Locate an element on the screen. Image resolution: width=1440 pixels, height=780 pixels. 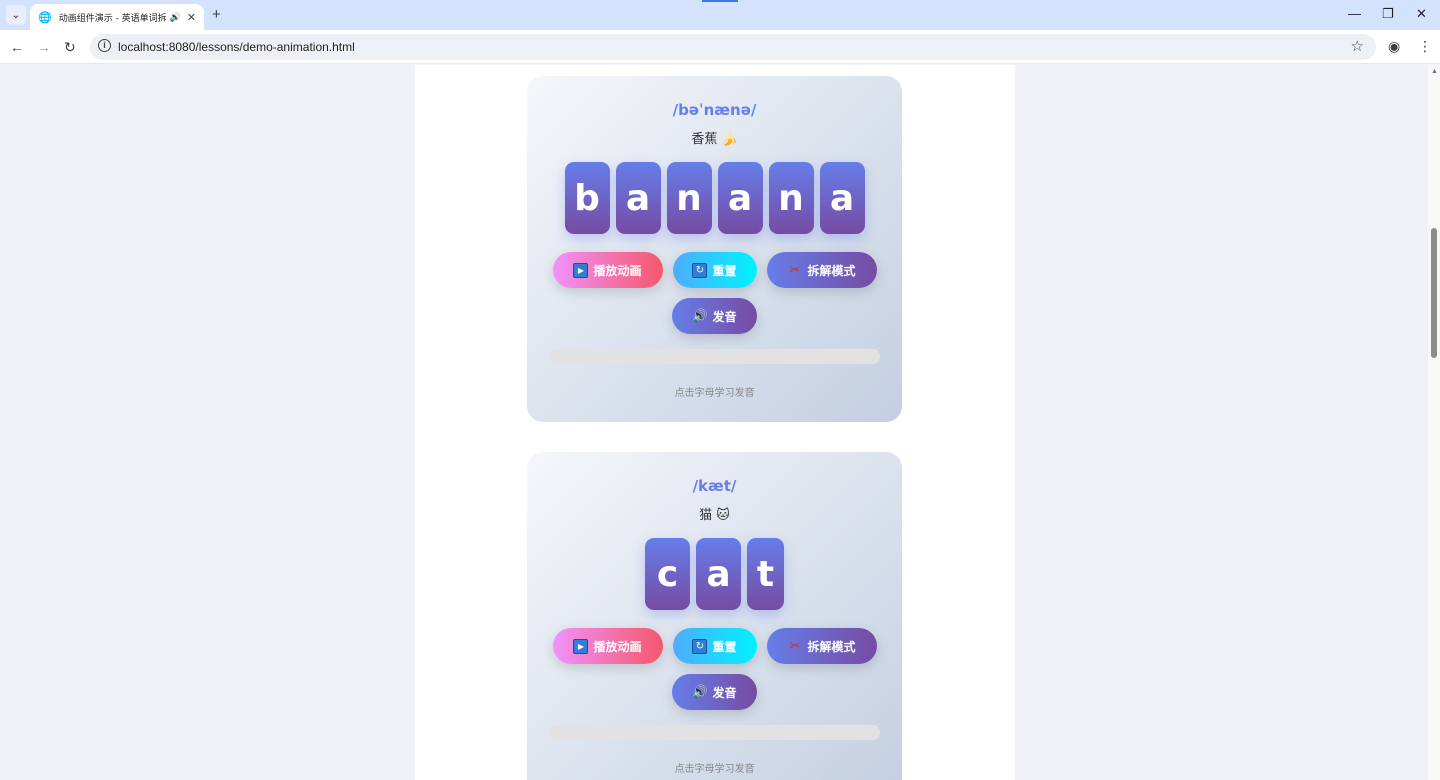
audio-playing-icon: 🔊 is located at coordinates (175, 17).